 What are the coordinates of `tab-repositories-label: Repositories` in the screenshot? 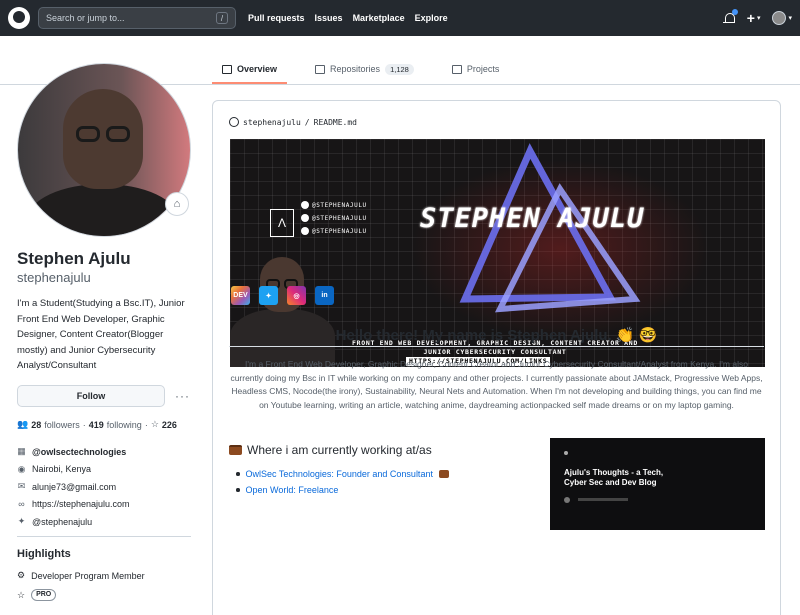 It's located at (355, 69).